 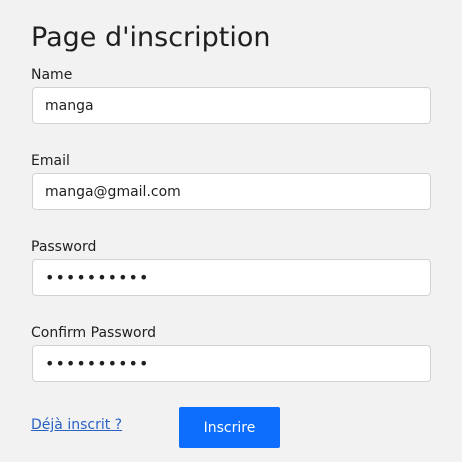 What do you see at coordinates (76, 425) in the screenshot?
I see `already-registered-link: Déjà inscrit ?` at bounding box center [76, 425].